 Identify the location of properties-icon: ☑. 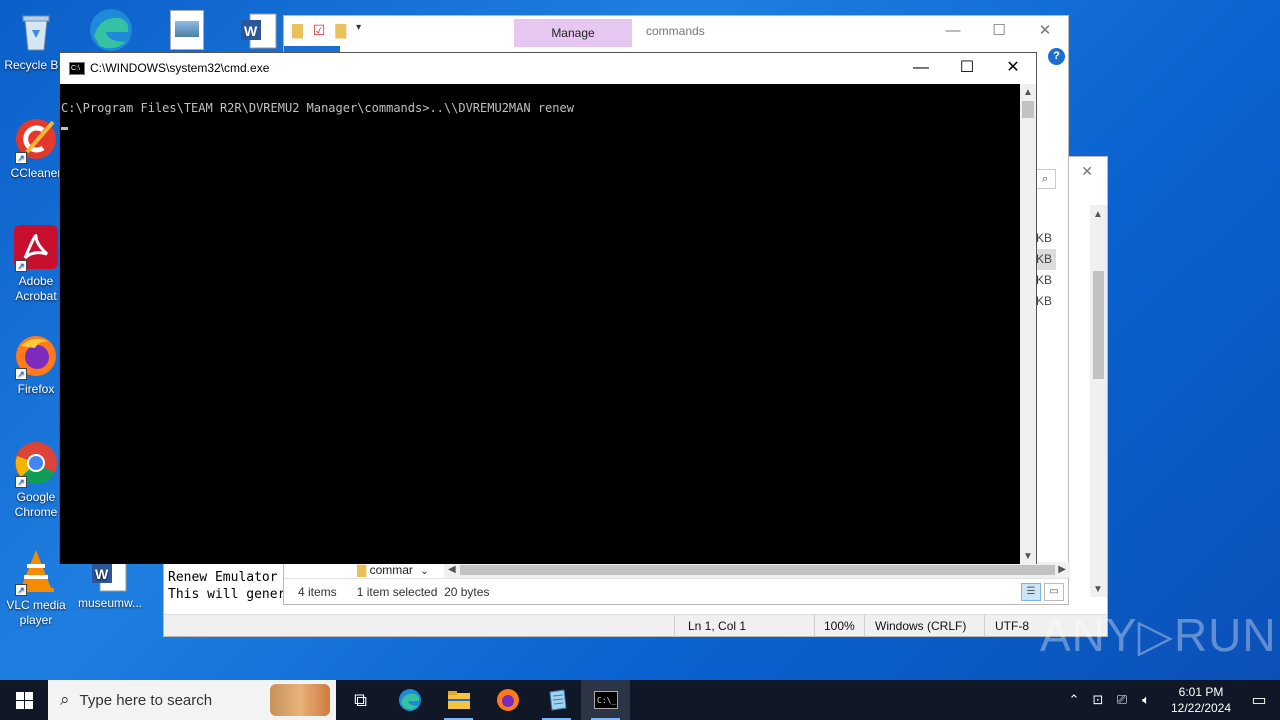
(319, 30).